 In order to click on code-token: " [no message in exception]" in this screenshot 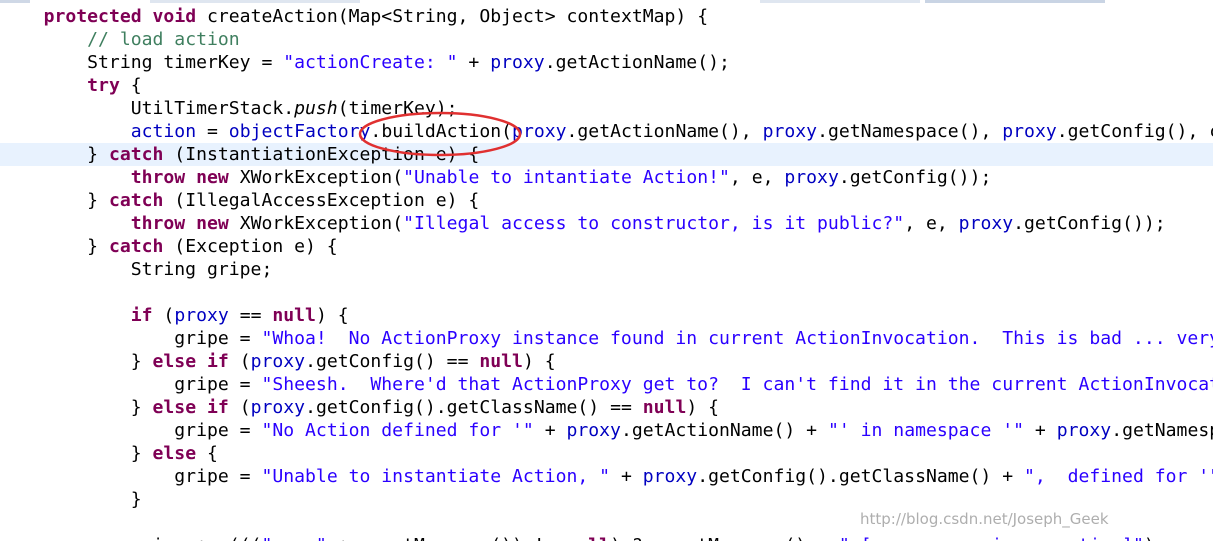, I will do `click(991, 538)`.